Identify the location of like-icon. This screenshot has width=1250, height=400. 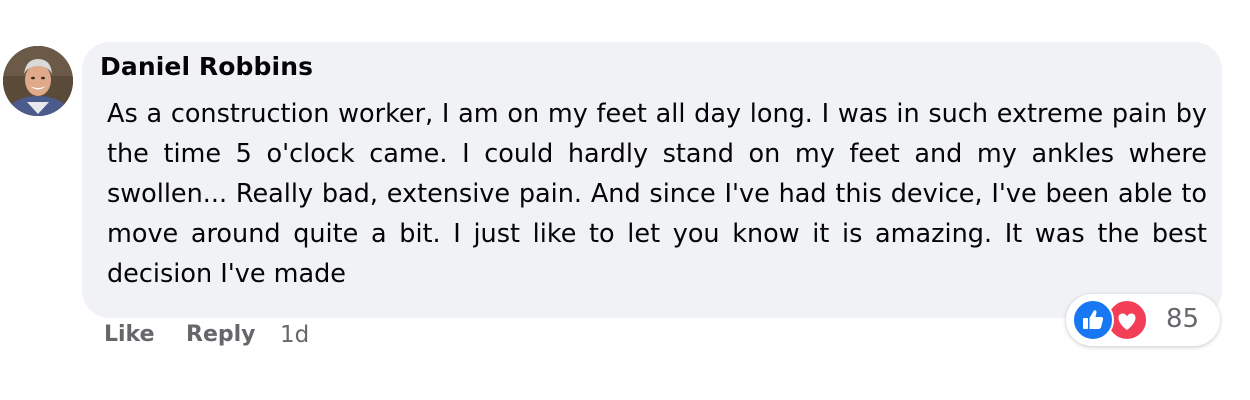
(1093, 320).